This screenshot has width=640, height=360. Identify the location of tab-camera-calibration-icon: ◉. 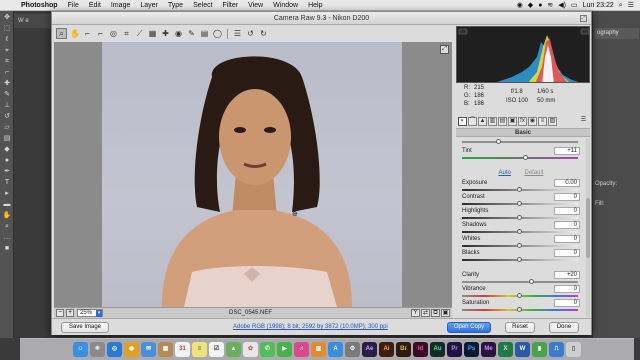
(532, 121).